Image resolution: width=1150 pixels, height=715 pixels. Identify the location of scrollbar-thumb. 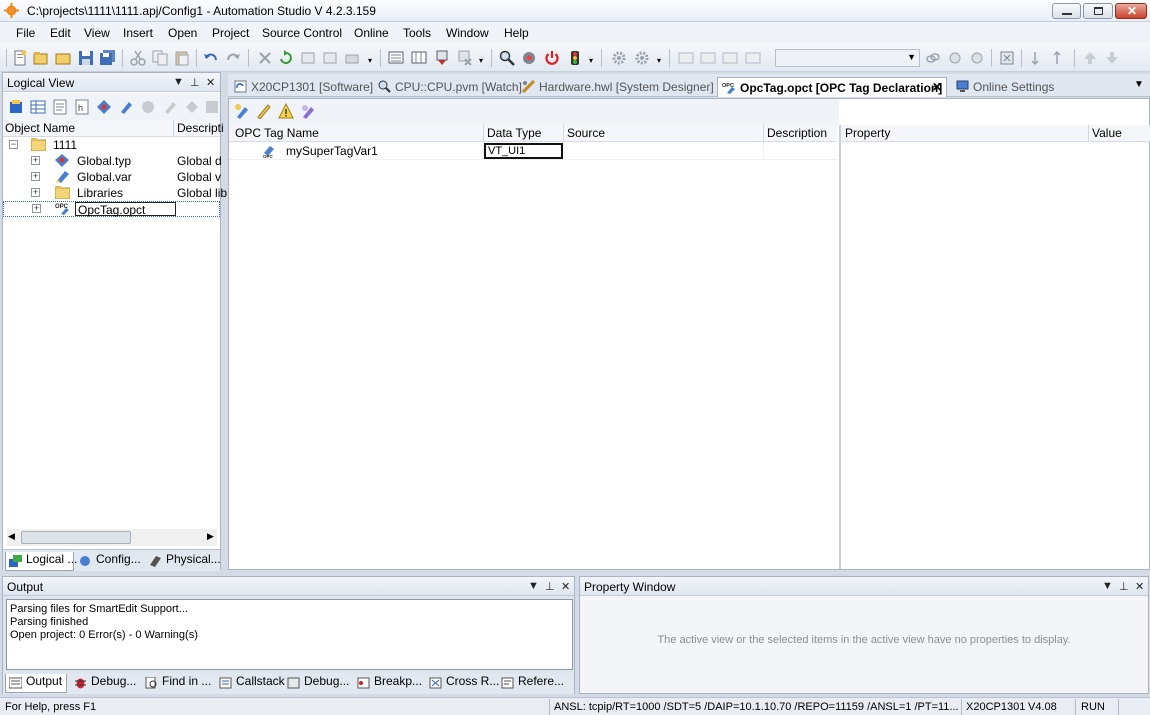
(76, 537).